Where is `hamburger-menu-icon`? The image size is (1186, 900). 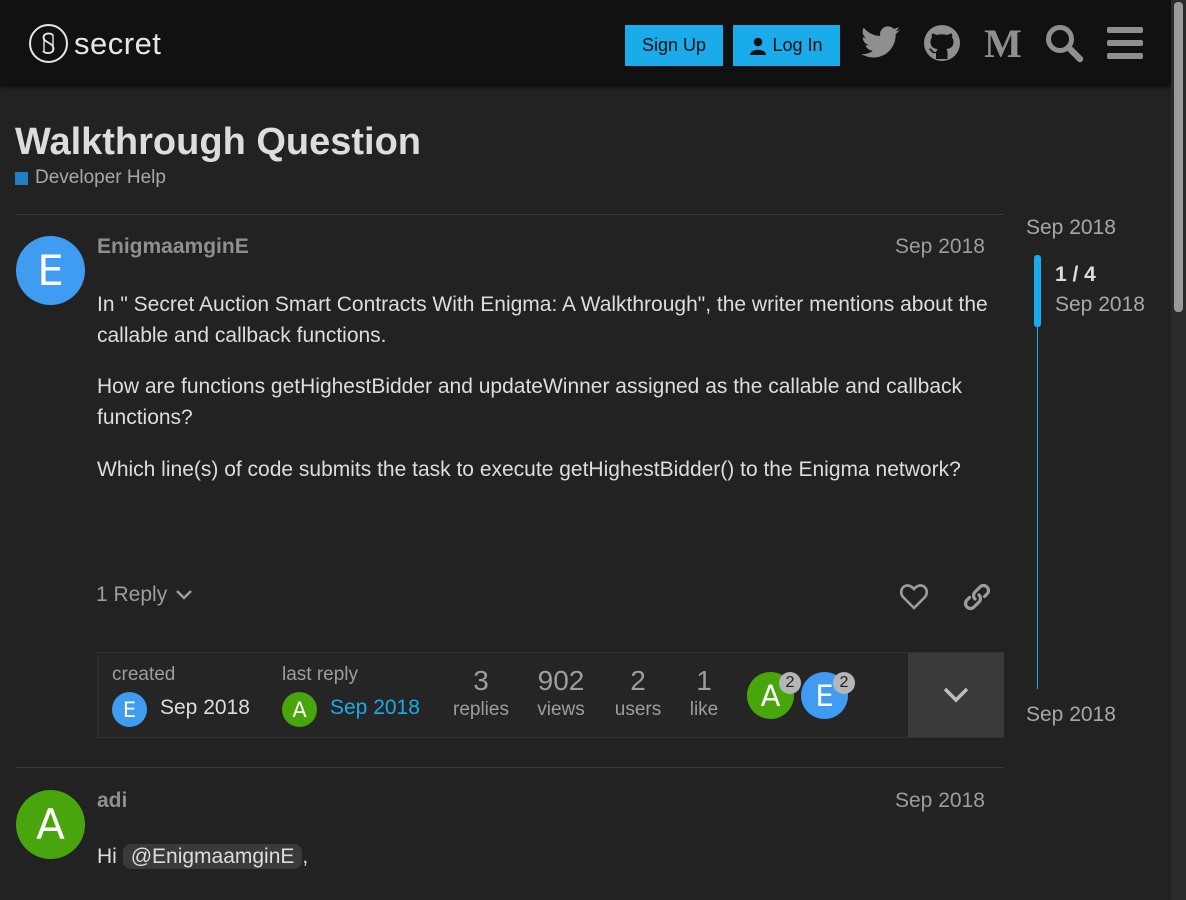
hamburger-menu-icon is located at coordinates (1125, 43).